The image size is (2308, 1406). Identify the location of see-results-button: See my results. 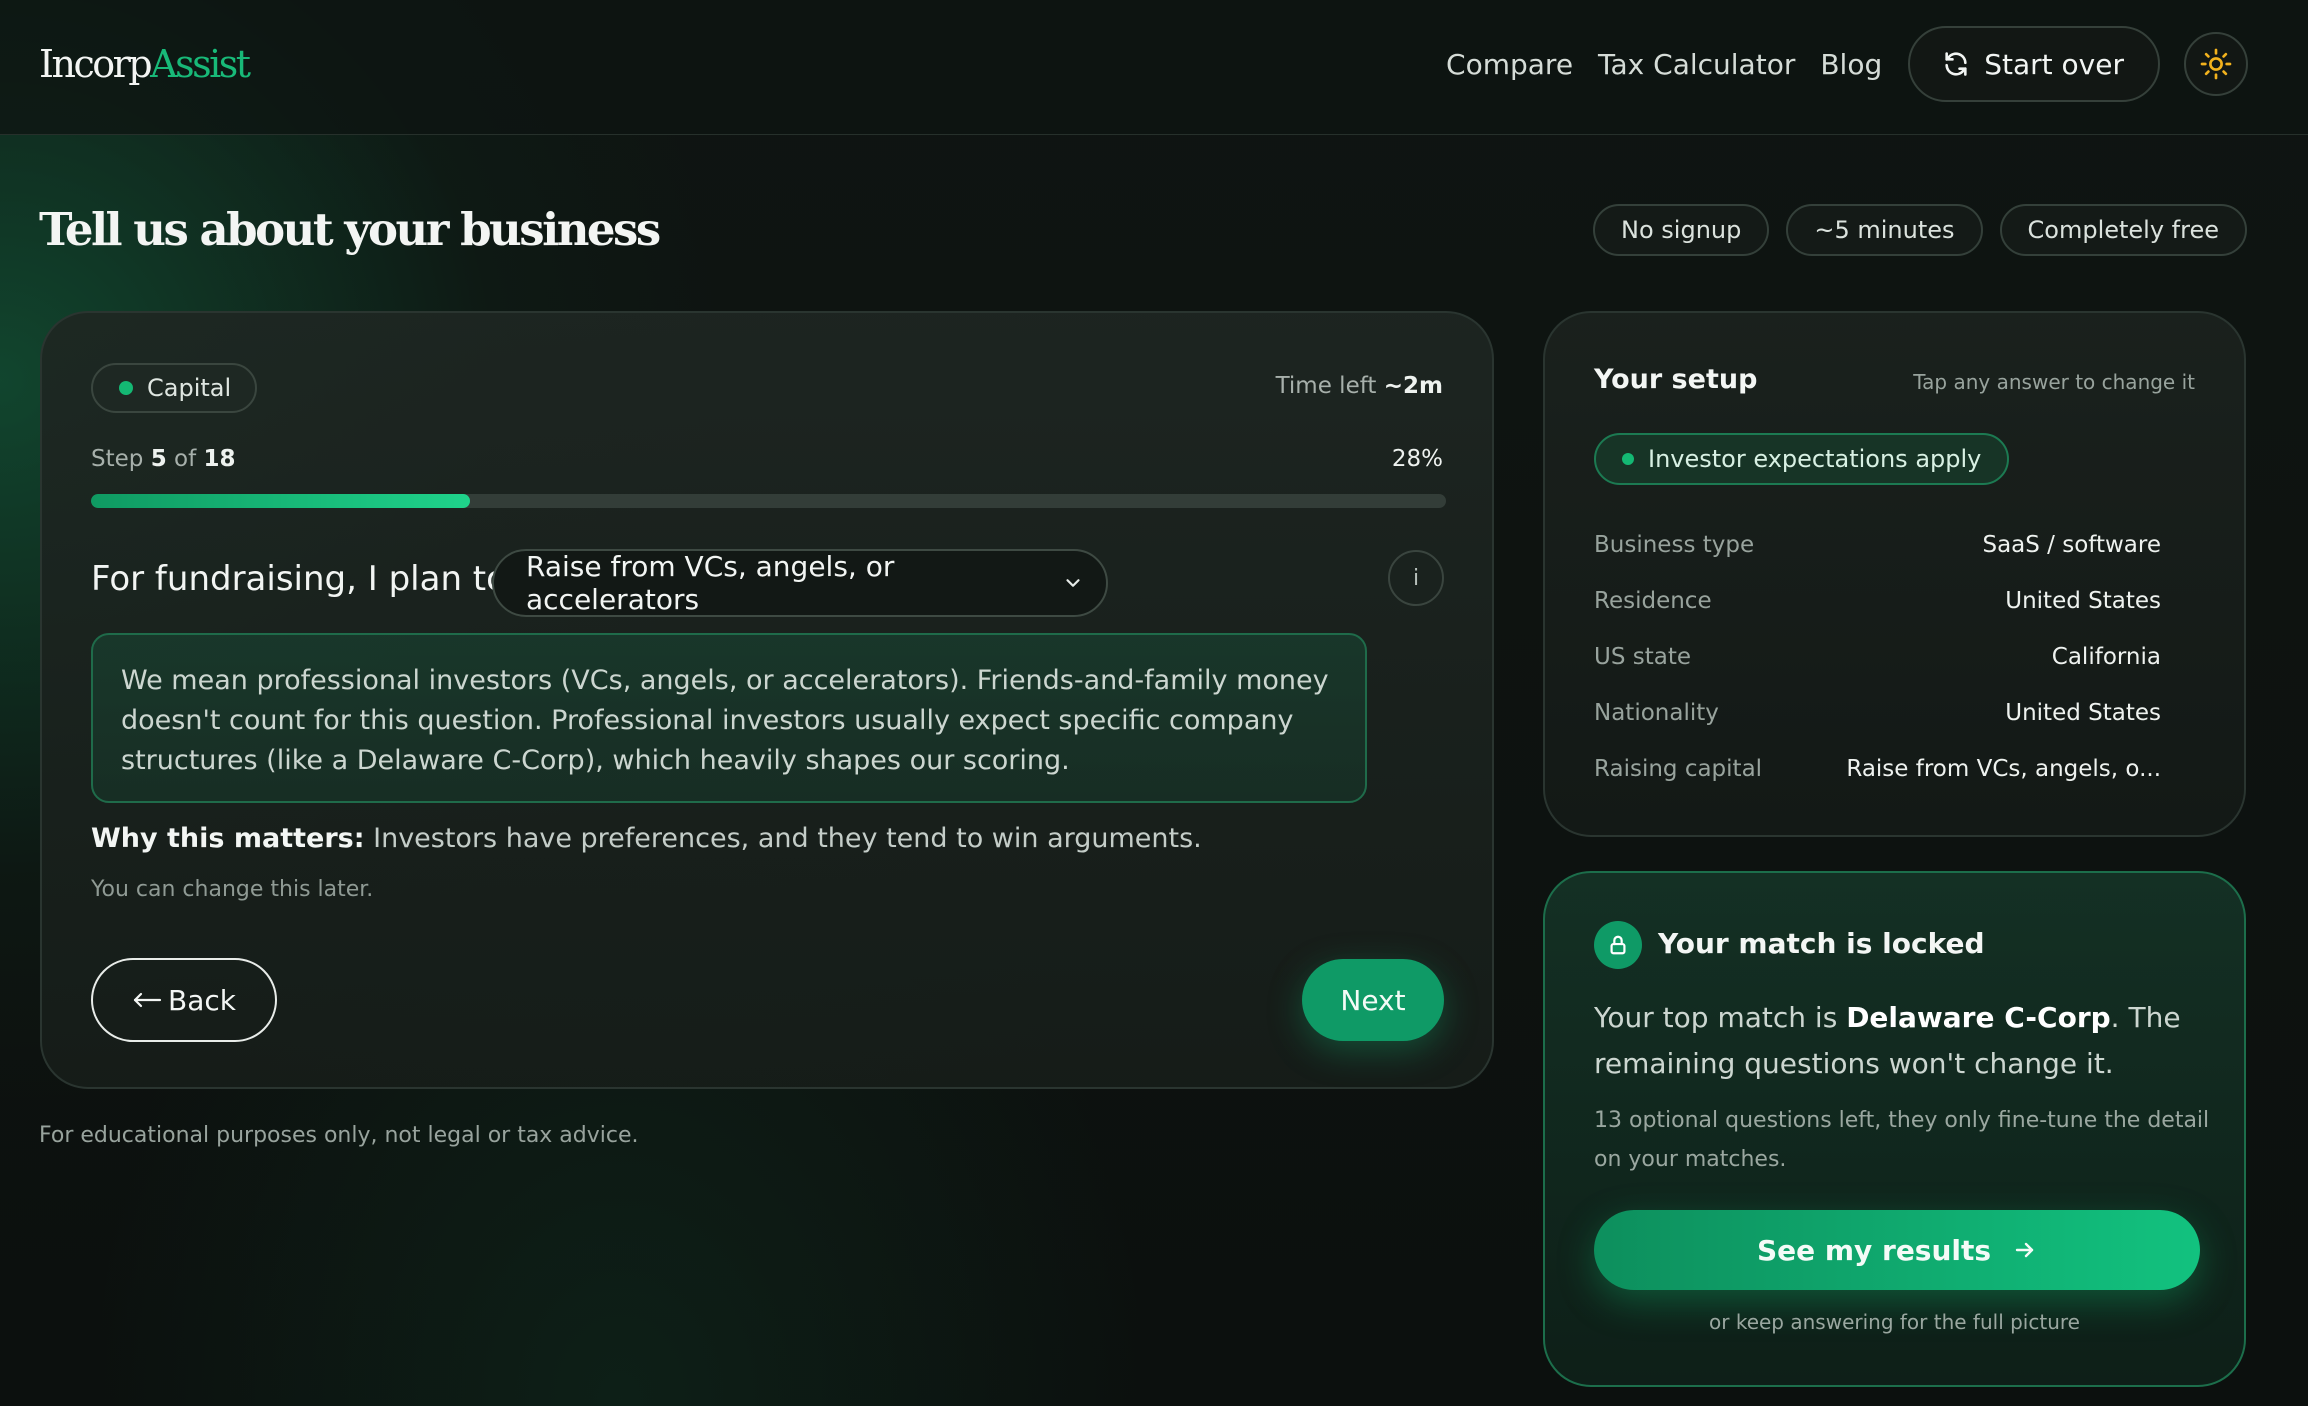
(1897, 1250).